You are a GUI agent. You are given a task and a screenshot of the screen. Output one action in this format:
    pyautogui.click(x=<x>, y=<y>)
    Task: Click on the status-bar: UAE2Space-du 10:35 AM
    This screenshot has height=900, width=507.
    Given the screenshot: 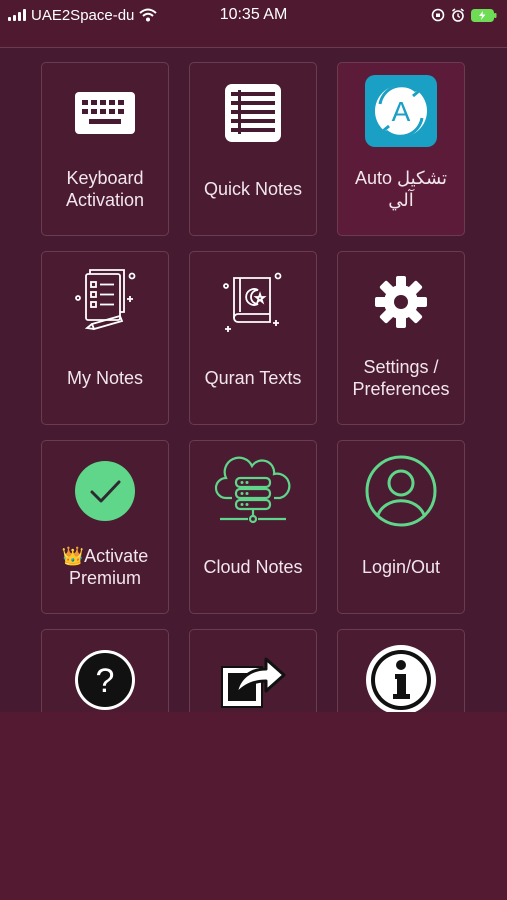 What is the action you would take?
    pyautogui.click(x=253, y=15)
    